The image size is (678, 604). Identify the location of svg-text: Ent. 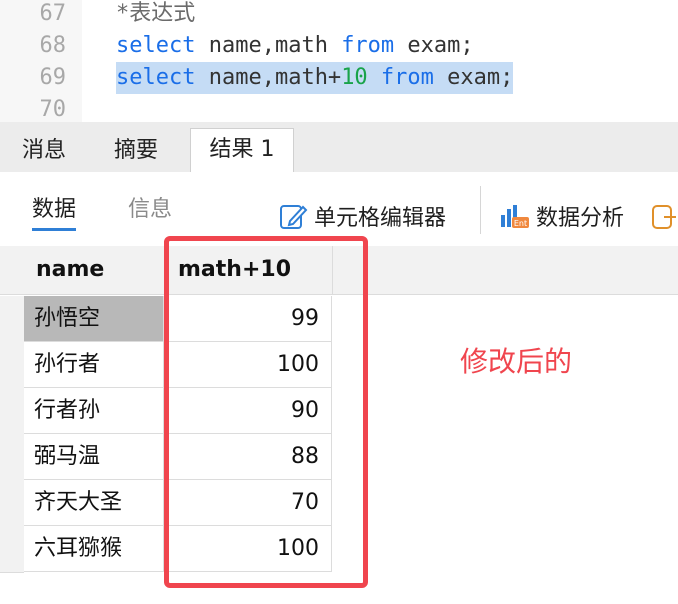
(520, 223).